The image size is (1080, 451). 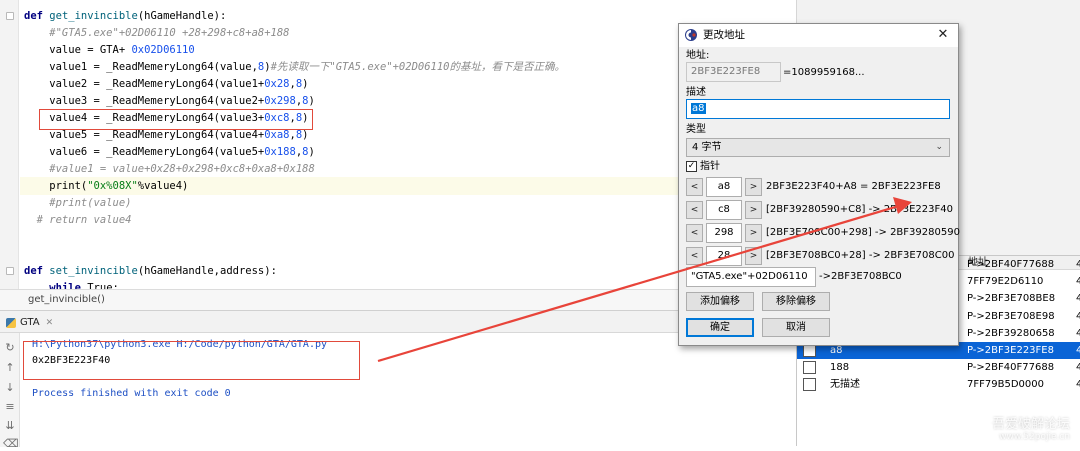 I want to click on arrow-down-icon: ↓, so click(x=10, y=388).